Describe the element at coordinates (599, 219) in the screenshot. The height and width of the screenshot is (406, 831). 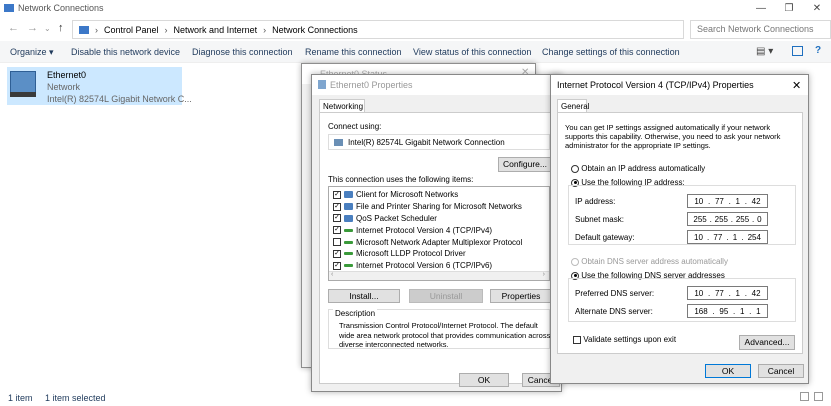
I see `subnet-label: Subnet mask:` at that location.